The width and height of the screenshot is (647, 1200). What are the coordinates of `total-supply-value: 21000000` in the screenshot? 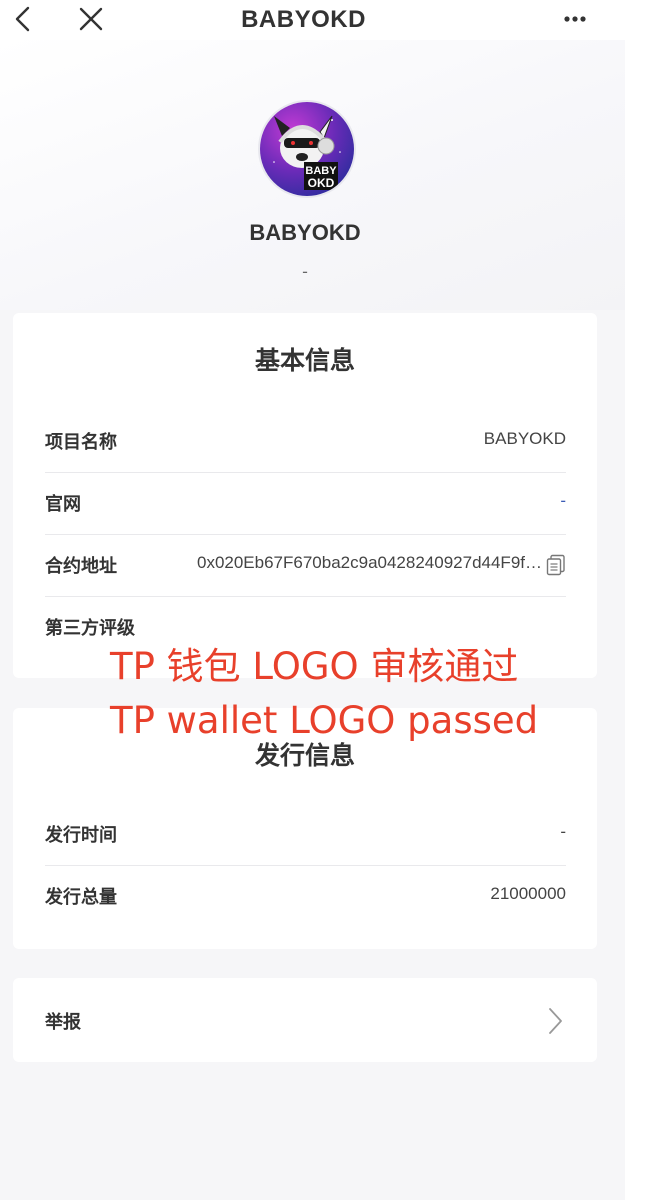 It's located at (528, 893).